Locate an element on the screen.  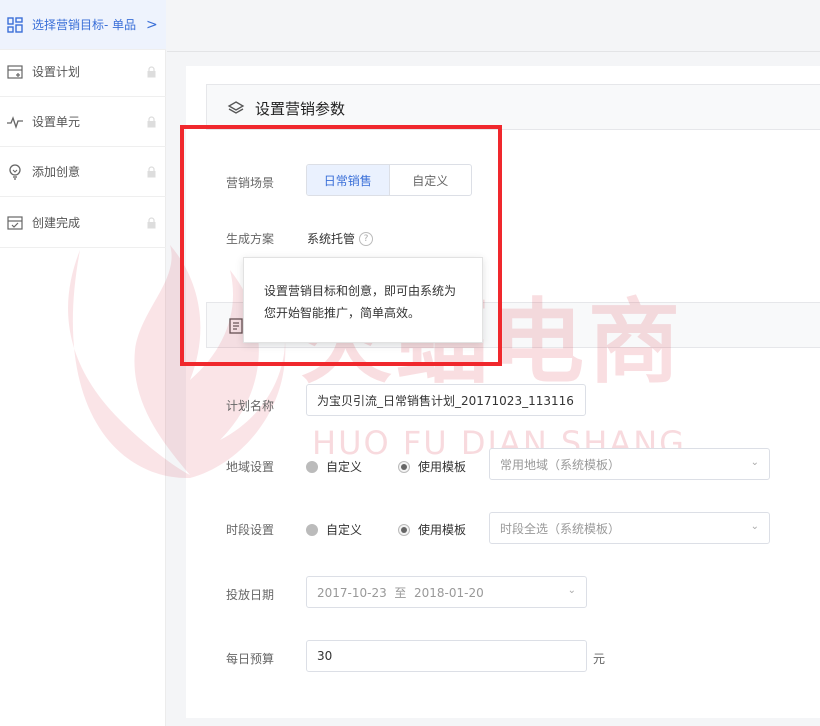
region-radio-template: 使用模板 is located at coordinates (432, 466).